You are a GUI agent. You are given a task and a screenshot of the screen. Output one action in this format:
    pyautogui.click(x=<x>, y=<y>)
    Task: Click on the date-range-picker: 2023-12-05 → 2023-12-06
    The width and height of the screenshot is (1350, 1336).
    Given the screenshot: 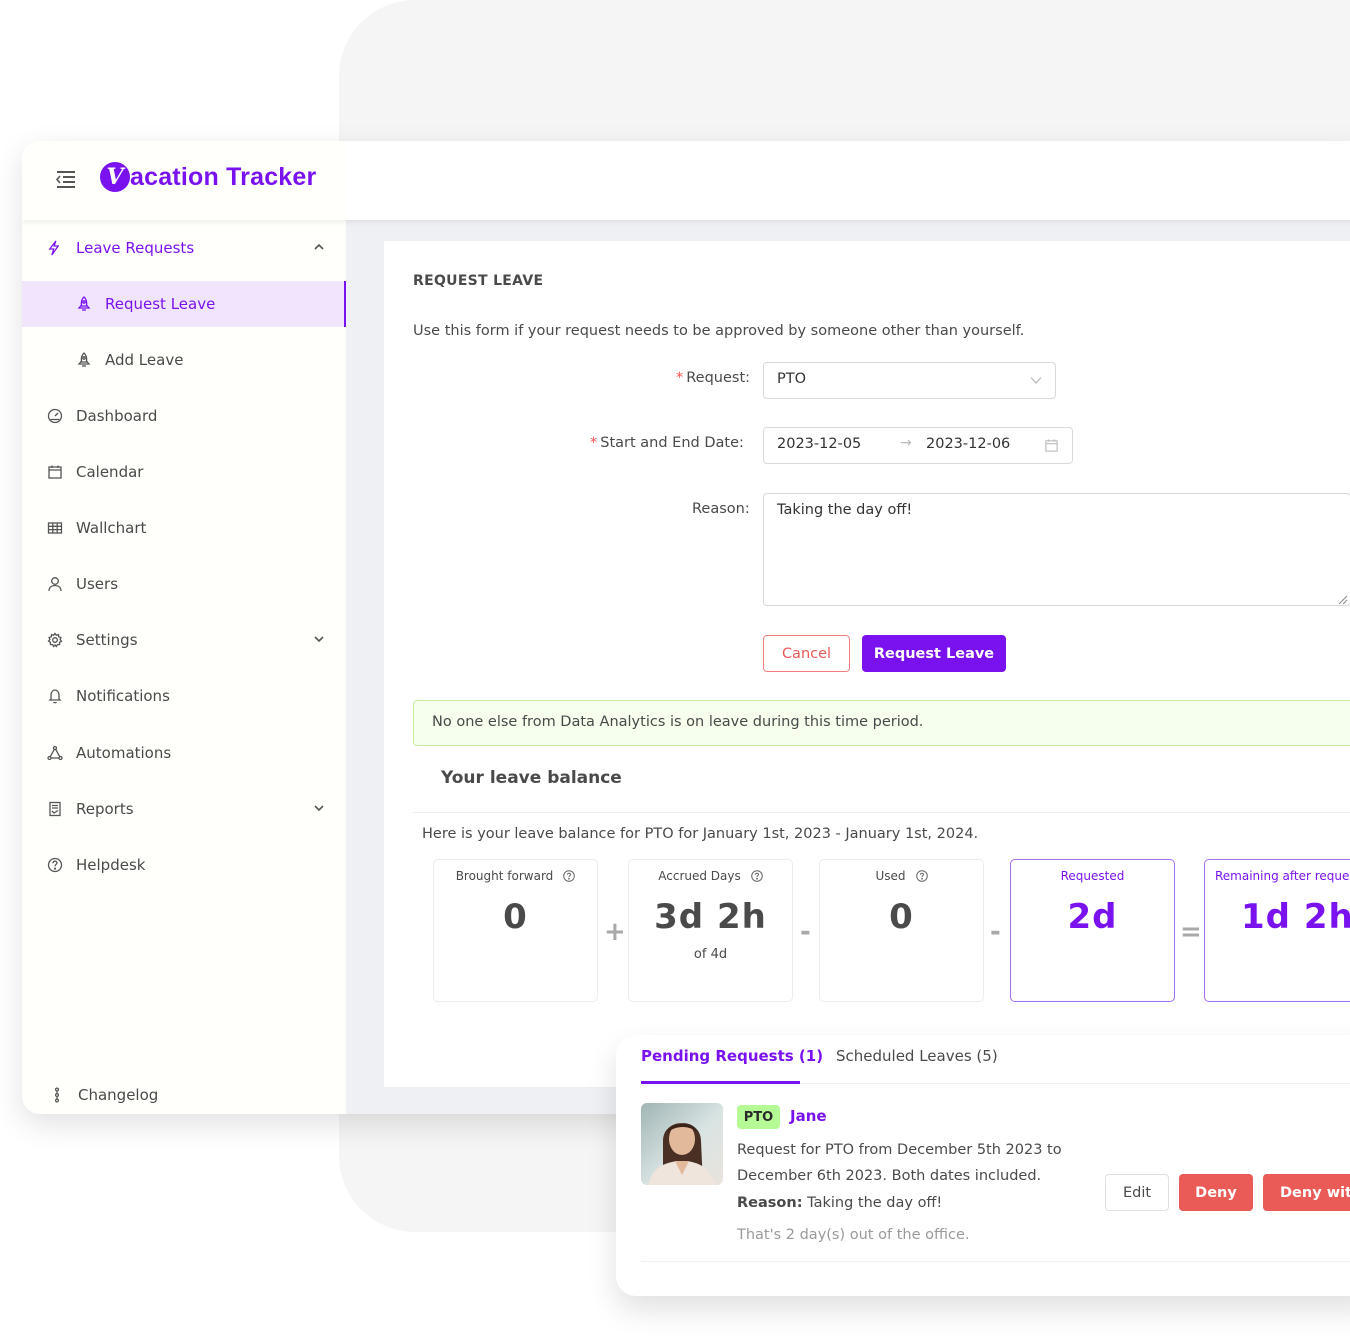 What is the action you would take?
    pyautogui.click(x=918, y=445)
    